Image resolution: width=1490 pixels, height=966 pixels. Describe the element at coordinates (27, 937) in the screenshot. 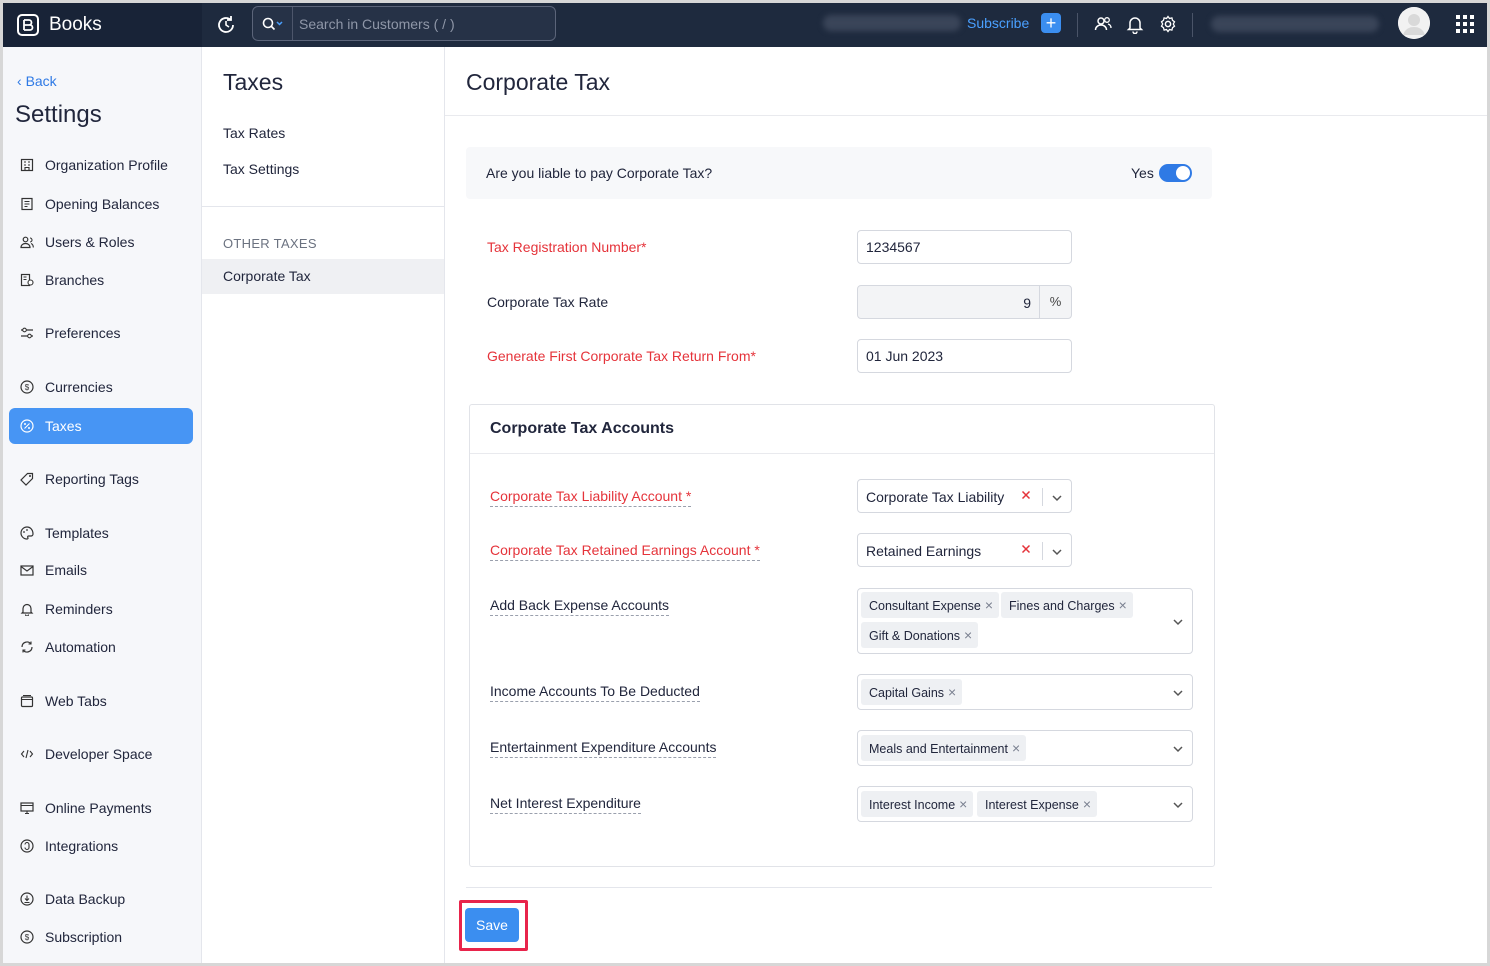

I see `subscription-icon: $` at that location.